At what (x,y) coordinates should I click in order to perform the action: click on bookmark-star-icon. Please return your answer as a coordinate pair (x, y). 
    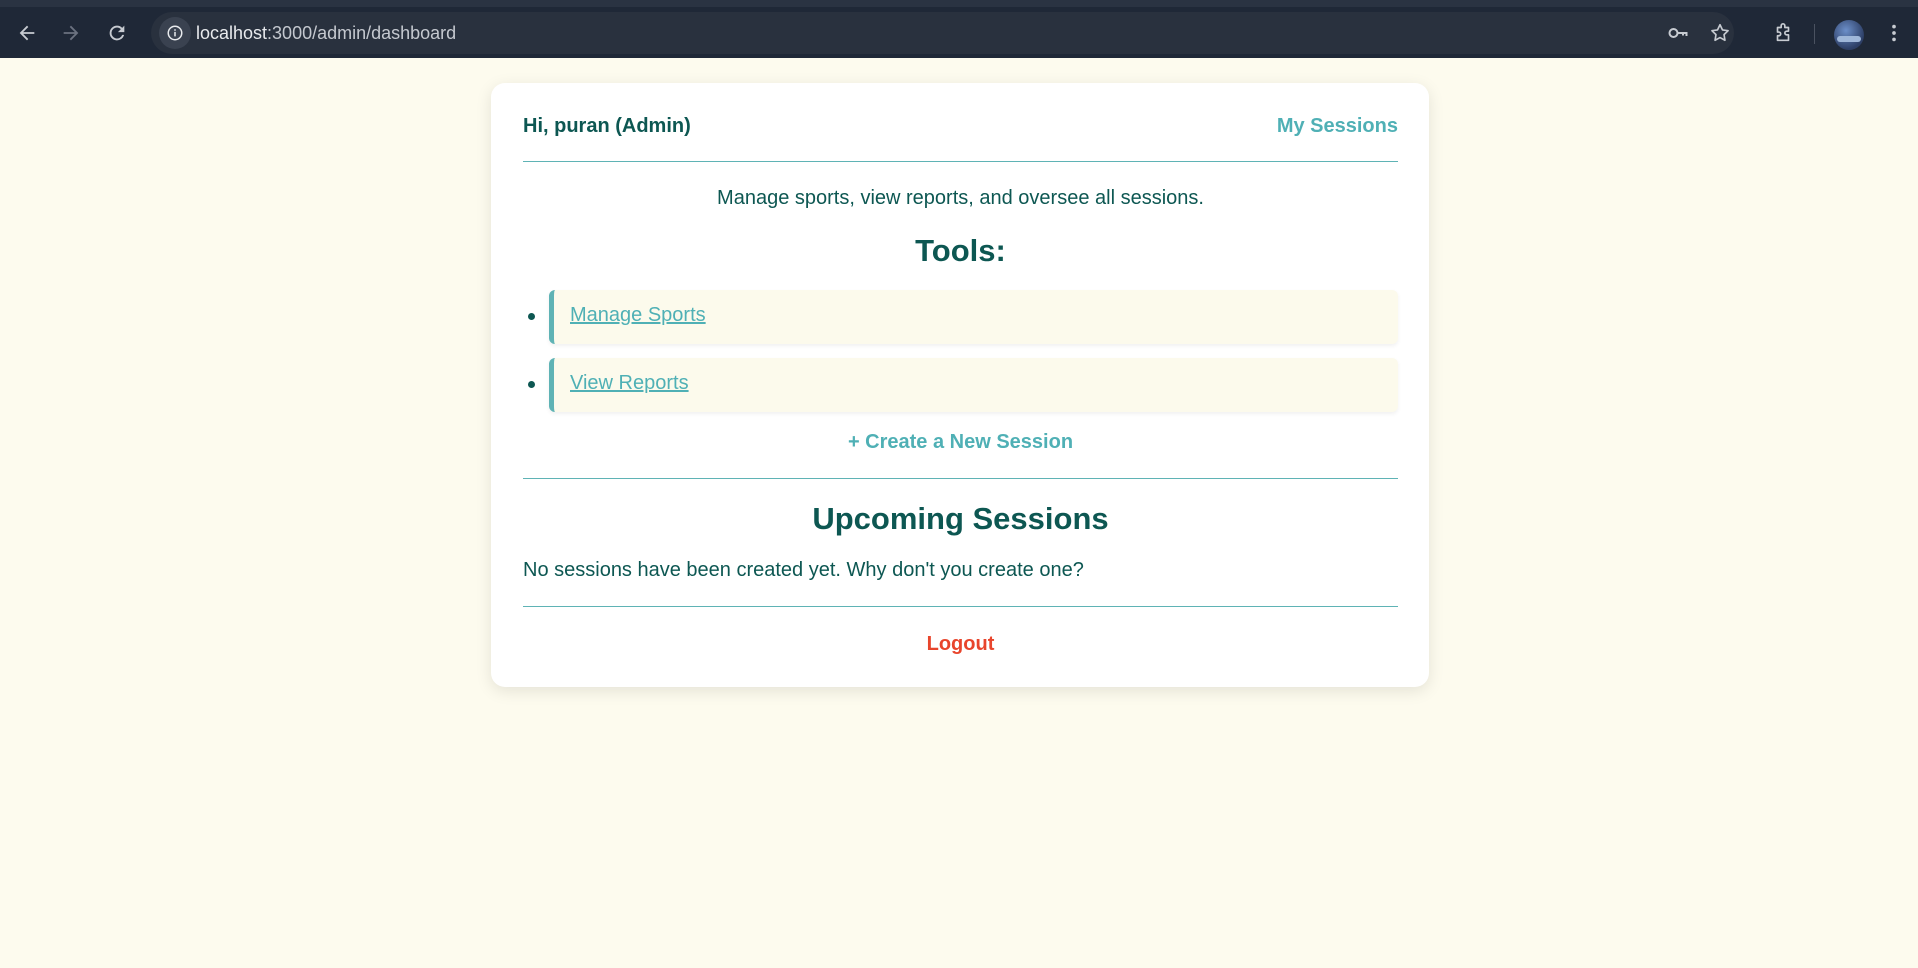
    Looking at the image, I should click on (1720, 33).